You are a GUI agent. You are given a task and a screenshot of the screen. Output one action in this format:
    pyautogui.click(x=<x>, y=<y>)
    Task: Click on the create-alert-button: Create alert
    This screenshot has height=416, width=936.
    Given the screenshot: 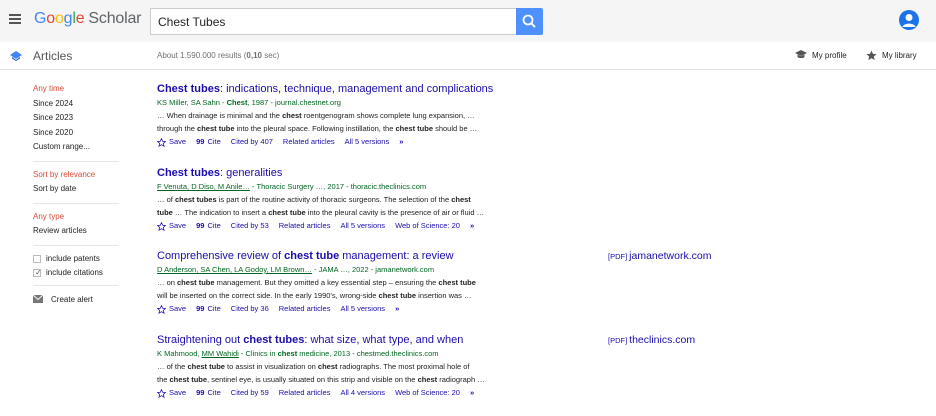 What is the action you would take?
    pyautogui.click(x=78, y=299)
    